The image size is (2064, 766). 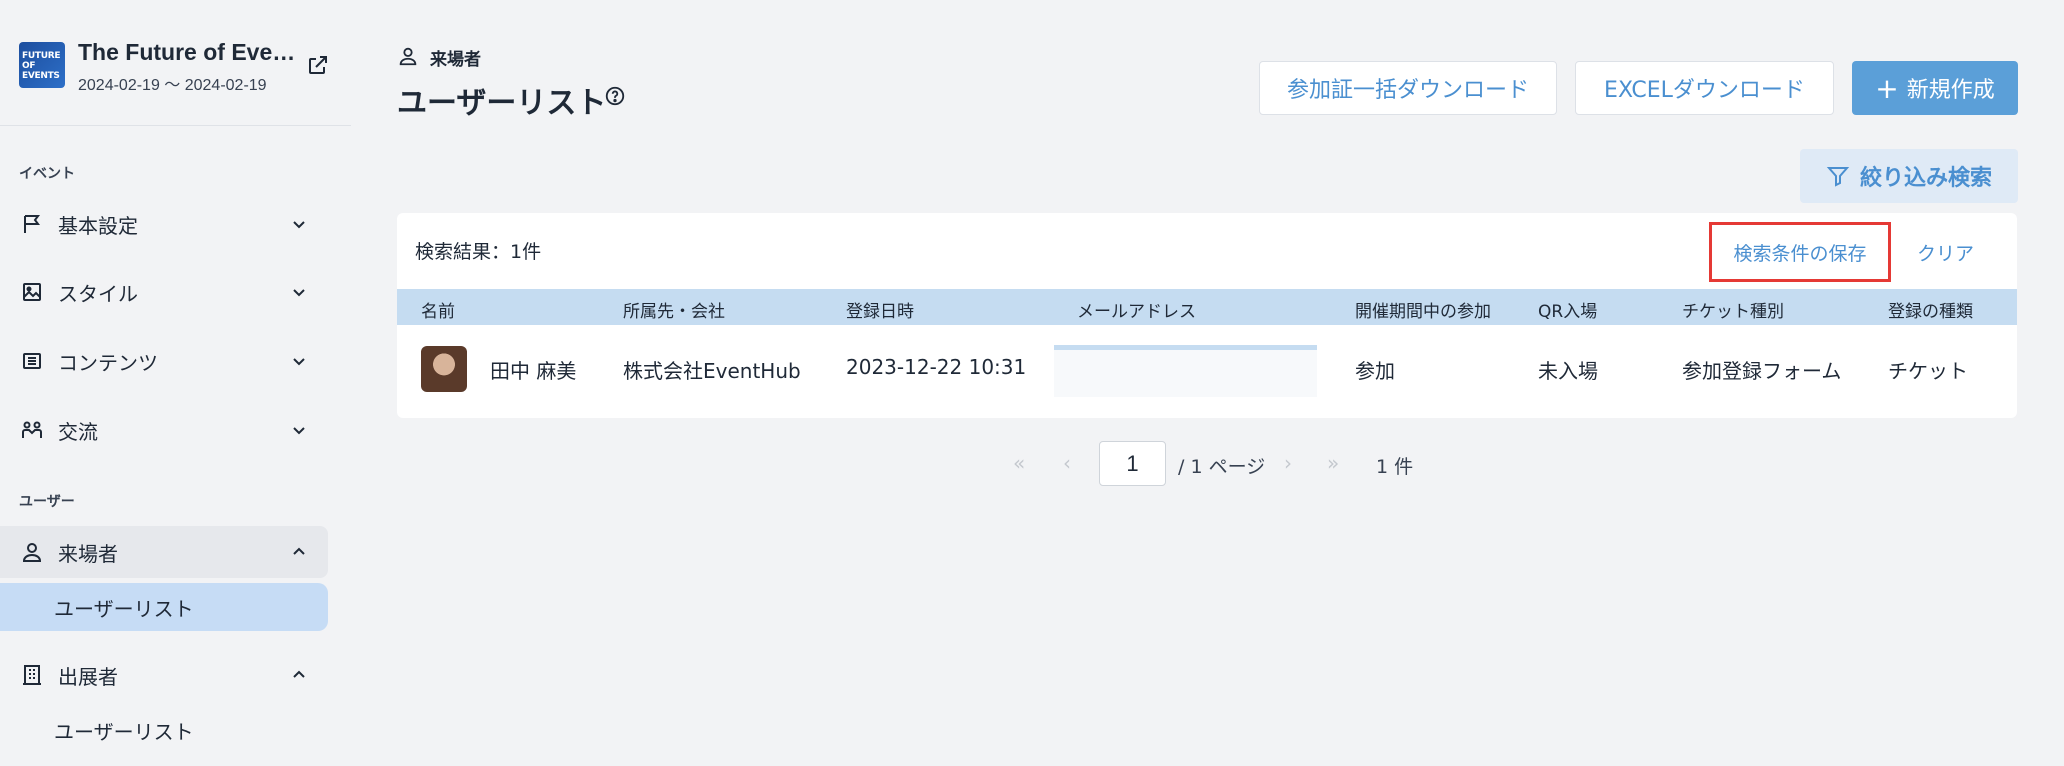 What do you see at coordinates (78, 431) in the screenshot?
I see `sidebar-item-label: 交流` at bounding box center [78, 431].